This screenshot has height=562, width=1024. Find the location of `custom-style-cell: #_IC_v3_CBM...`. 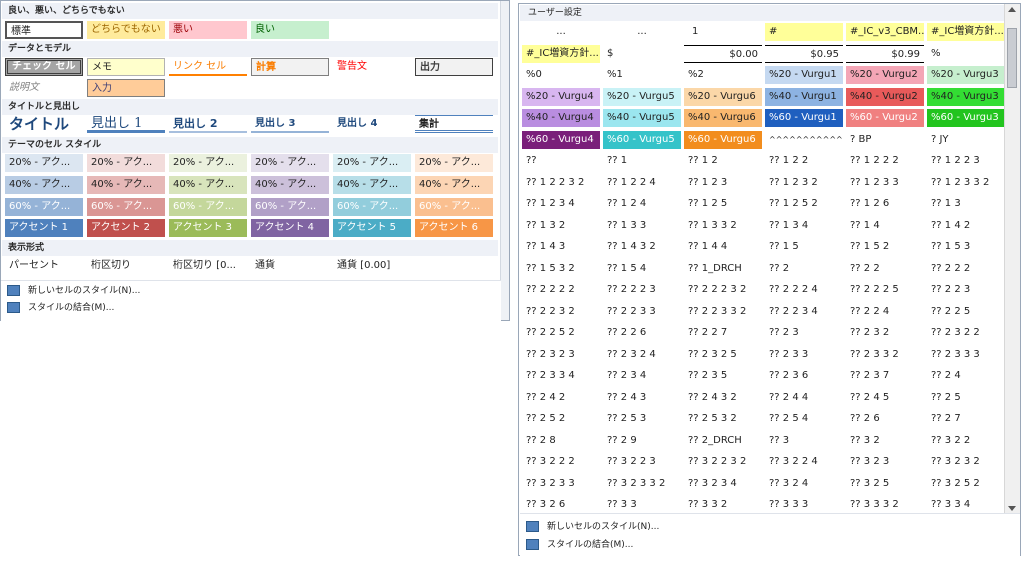

custom-style-cell: #_IC_v3_CBM... is located at coordinates (885, 32).